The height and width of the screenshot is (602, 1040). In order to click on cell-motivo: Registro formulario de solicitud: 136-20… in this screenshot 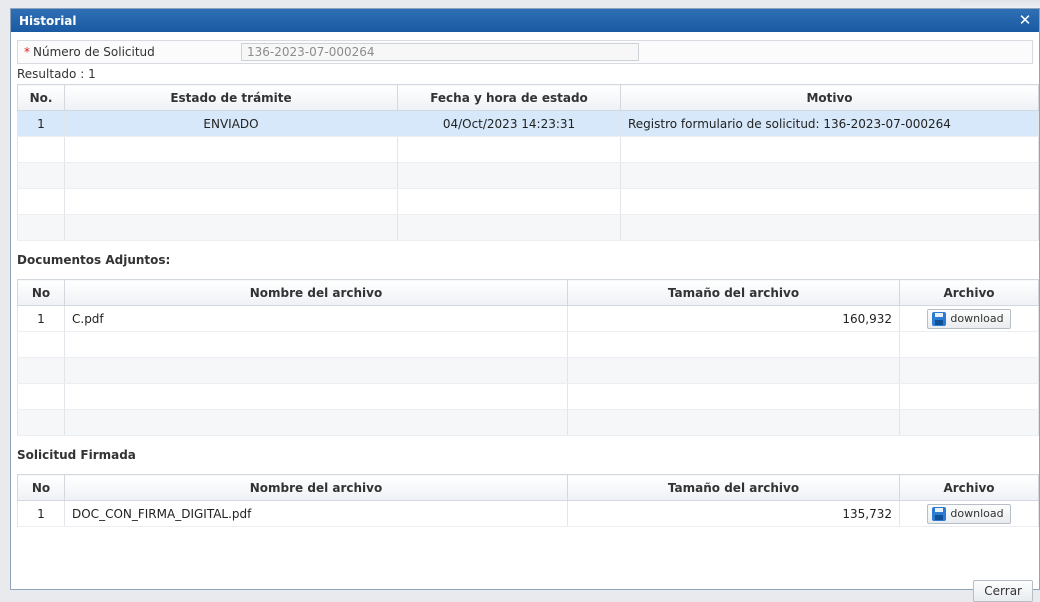, I will do `click(829, 123)`.